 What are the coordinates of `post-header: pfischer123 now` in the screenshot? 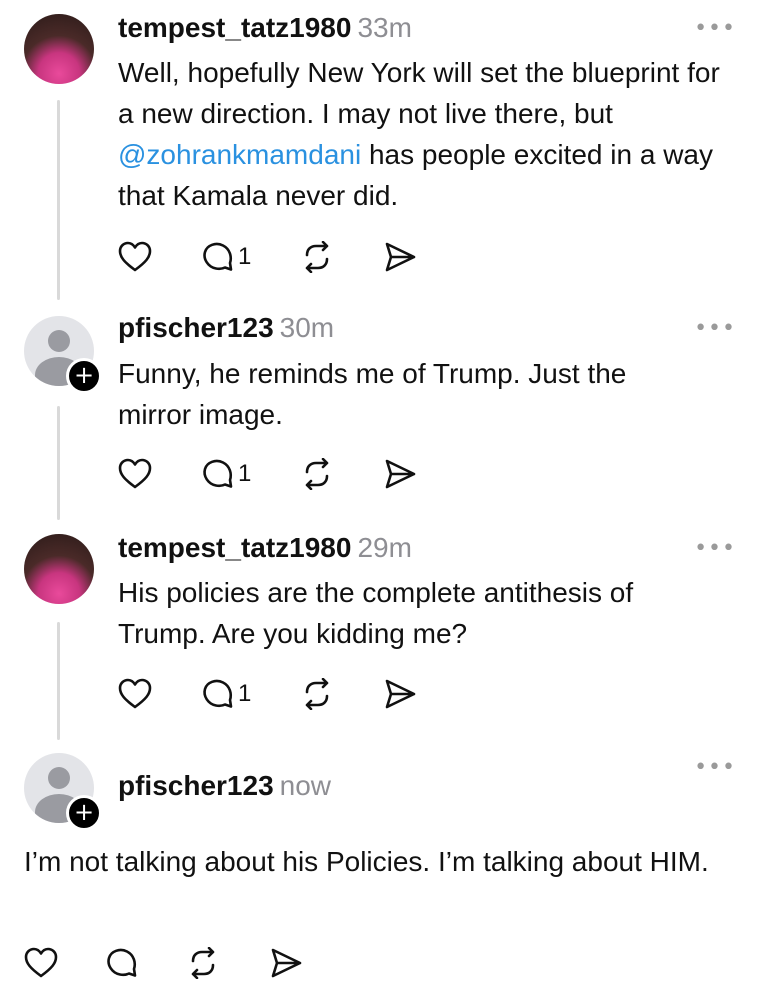 It's located at (224, 786).